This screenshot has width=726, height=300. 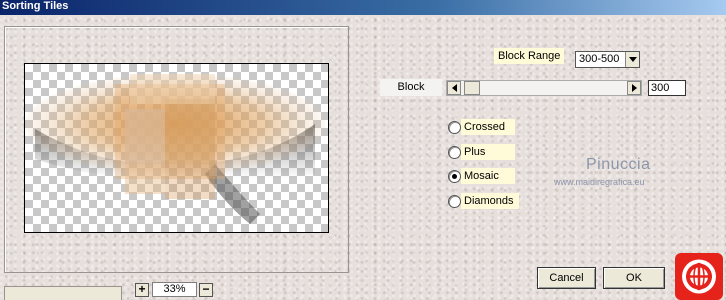 What do you see at coordinates (454, 88) in the screenshot?
I see `scroll-left-icon` at bounding box center [454, 88].